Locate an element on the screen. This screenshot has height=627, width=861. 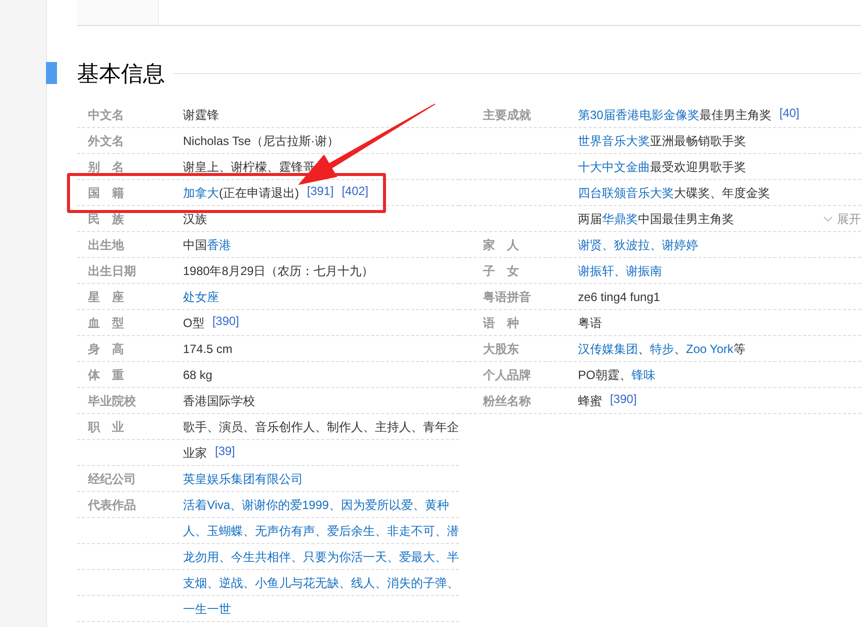
citation-link: [402] is located at coordinates (355, 191).